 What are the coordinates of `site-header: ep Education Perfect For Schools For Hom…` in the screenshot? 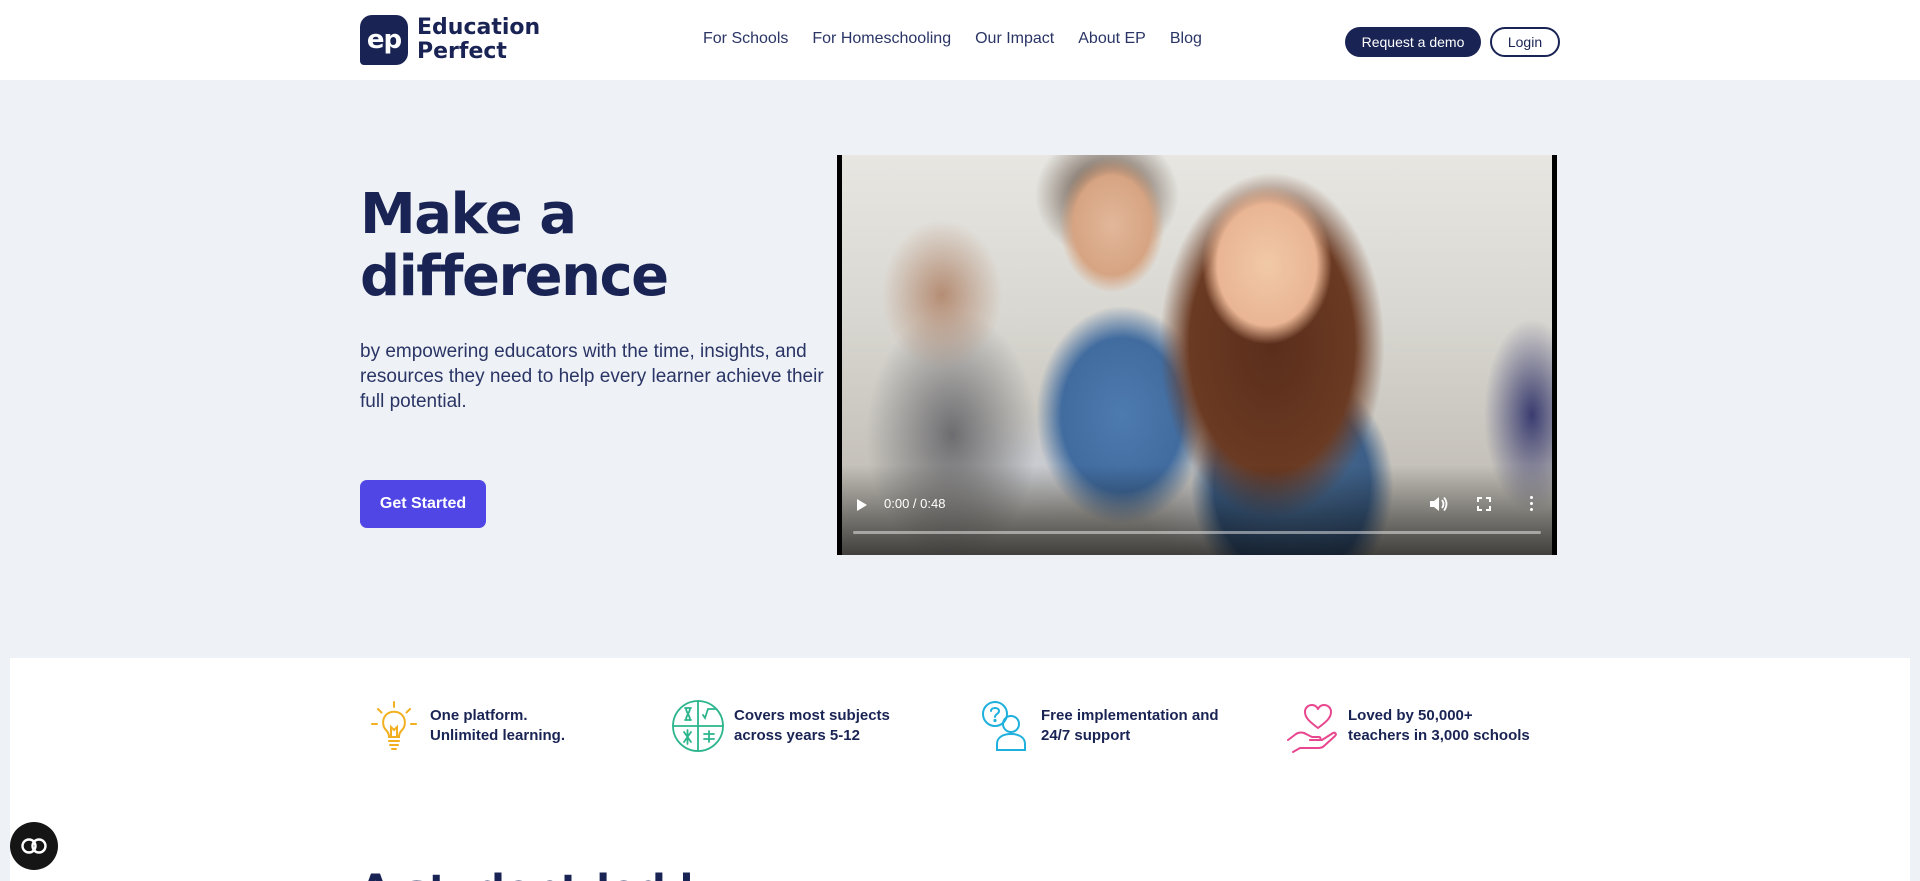 It's located at (960, 40).